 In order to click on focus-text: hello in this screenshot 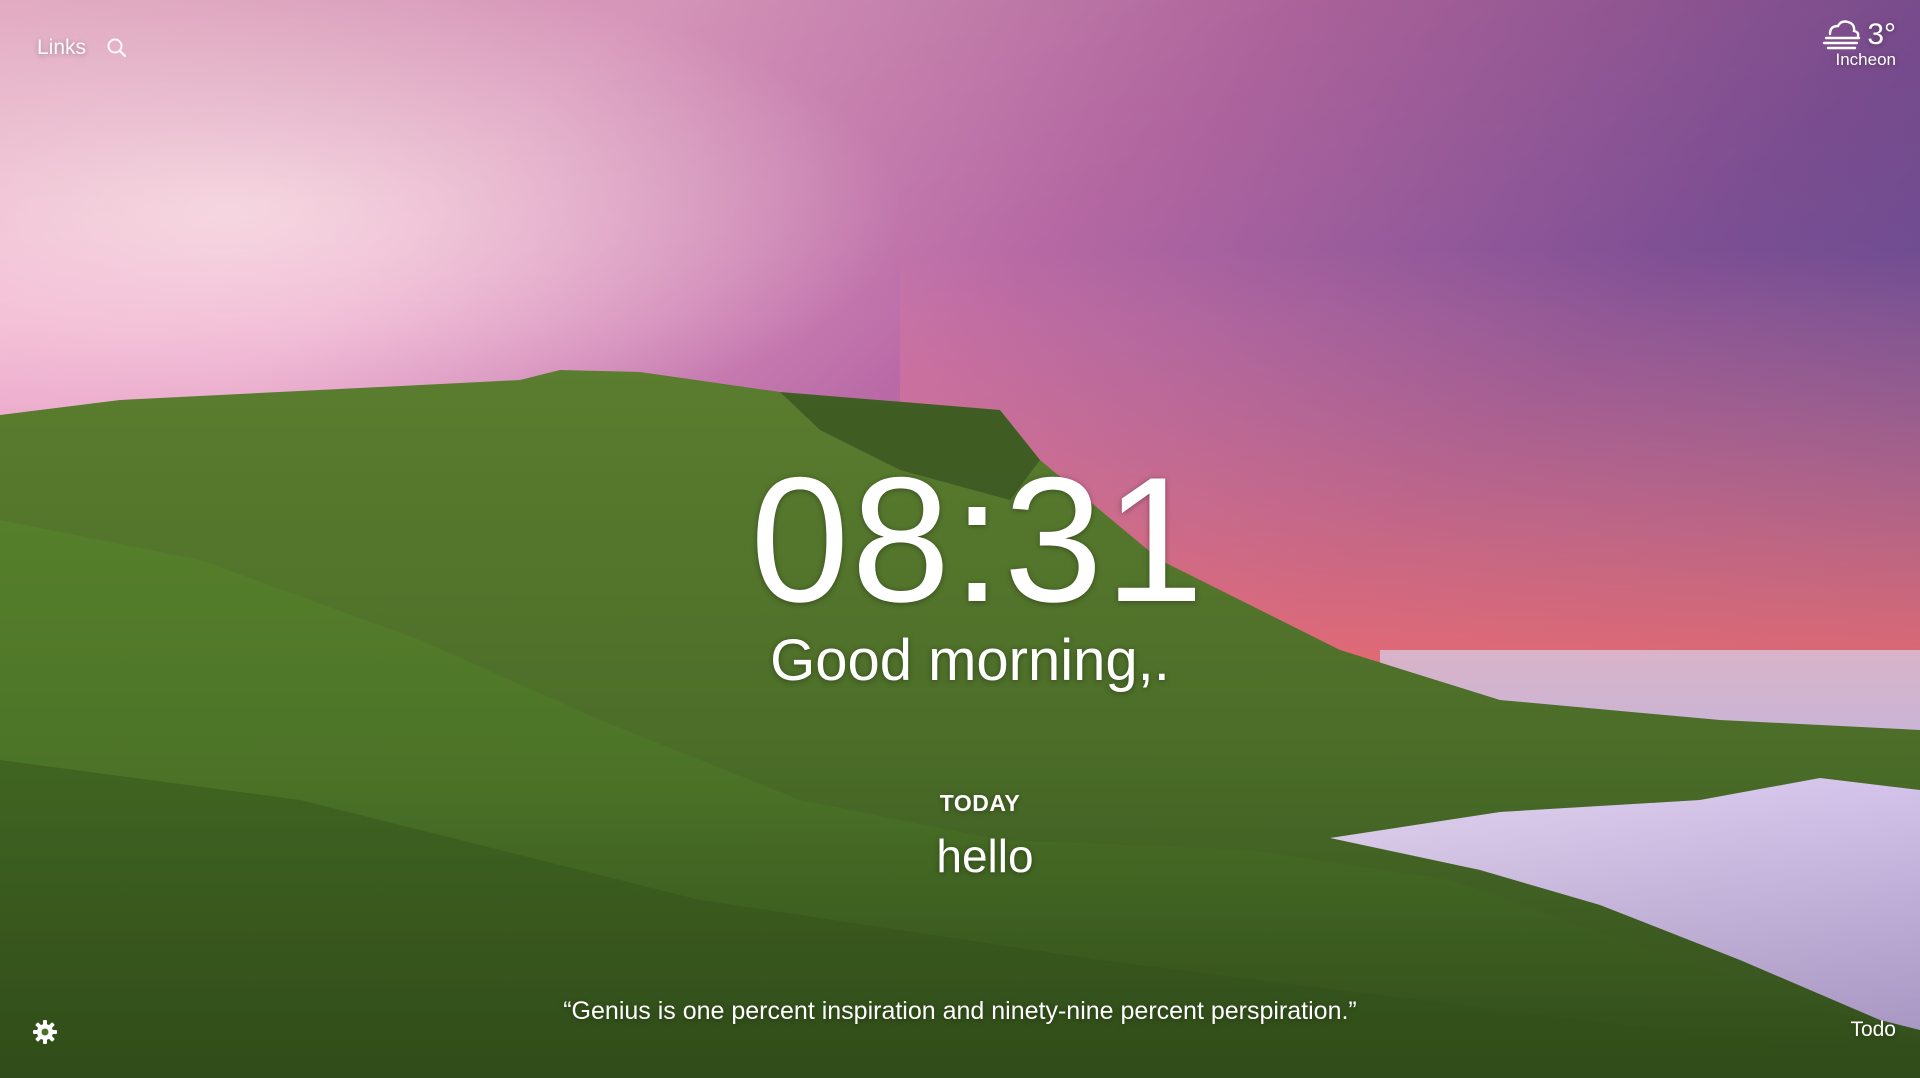, I will do `click(960, 856)`.